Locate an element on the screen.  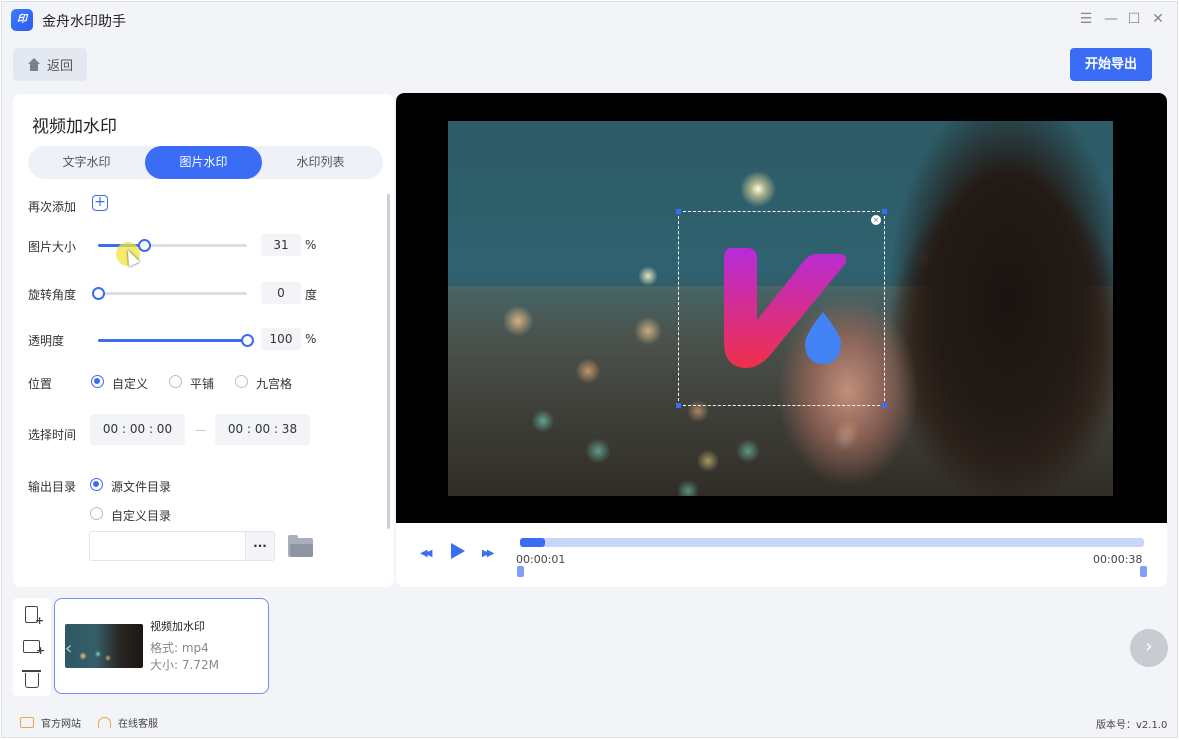
video-thumbnail is located at coordinates (104, 646).